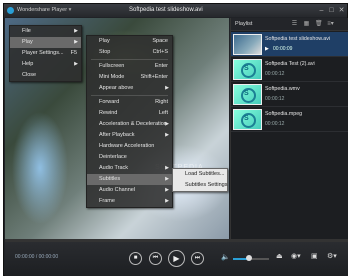 The image size is (350, 278). I want to click on volume-handle, so click(249, 258).